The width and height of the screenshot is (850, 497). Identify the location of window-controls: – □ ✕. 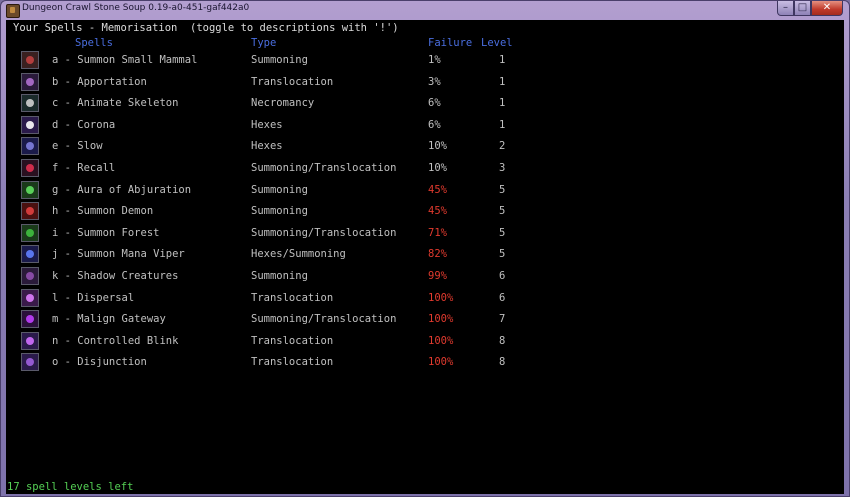
(810, 8).